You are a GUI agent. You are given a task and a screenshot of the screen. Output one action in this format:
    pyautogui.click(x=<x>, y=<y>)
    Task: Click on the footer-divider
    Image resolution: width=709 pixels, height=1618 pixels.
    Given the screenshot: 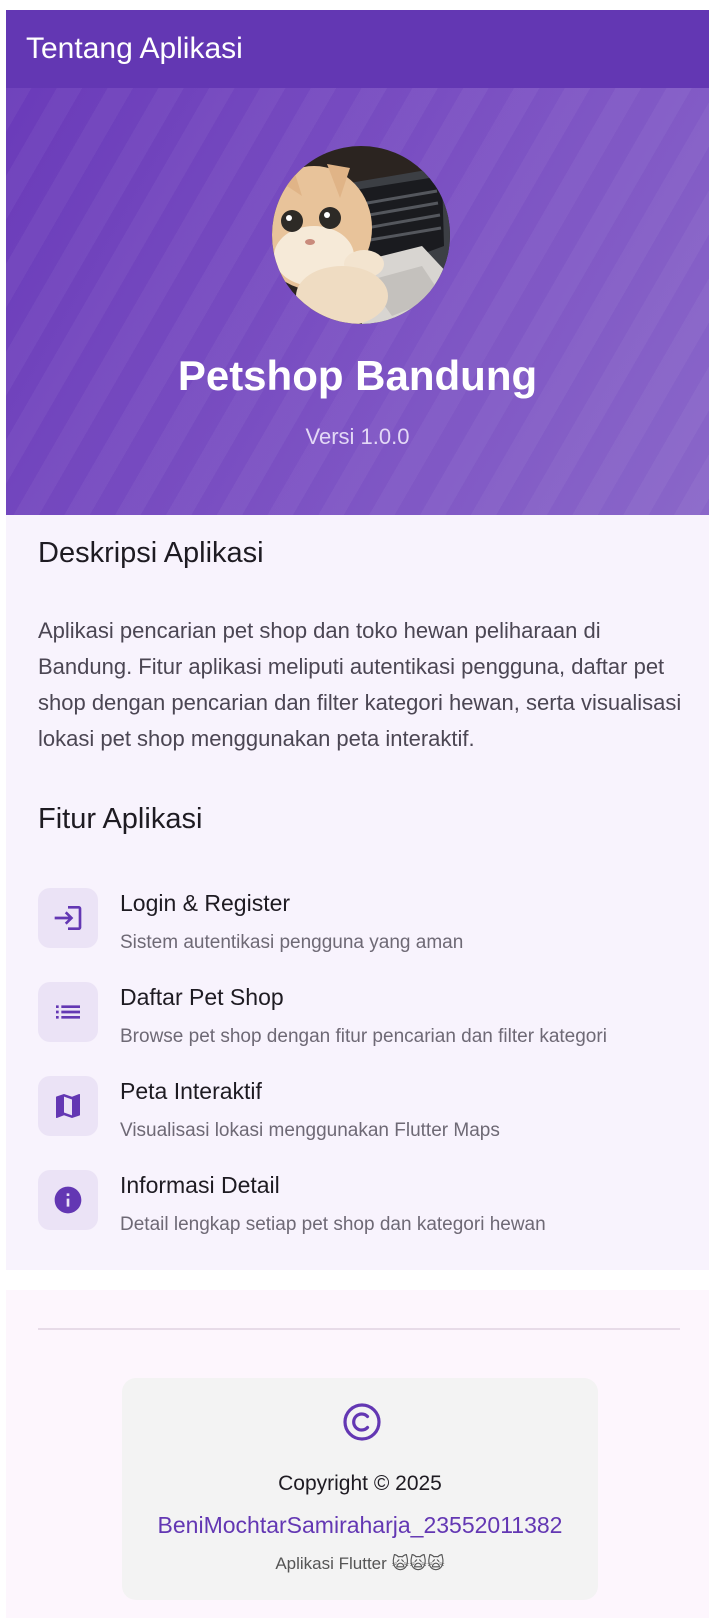 What is the action you would take?
    pyautogui.click(x=359, y=1329)
    